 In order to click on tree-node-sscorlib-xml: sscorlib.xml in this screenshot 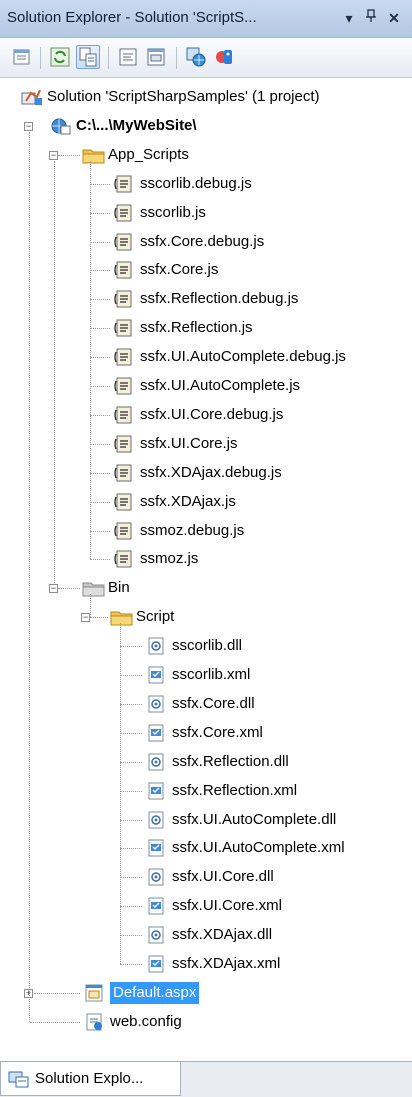, I will do `click(206, 675)`.